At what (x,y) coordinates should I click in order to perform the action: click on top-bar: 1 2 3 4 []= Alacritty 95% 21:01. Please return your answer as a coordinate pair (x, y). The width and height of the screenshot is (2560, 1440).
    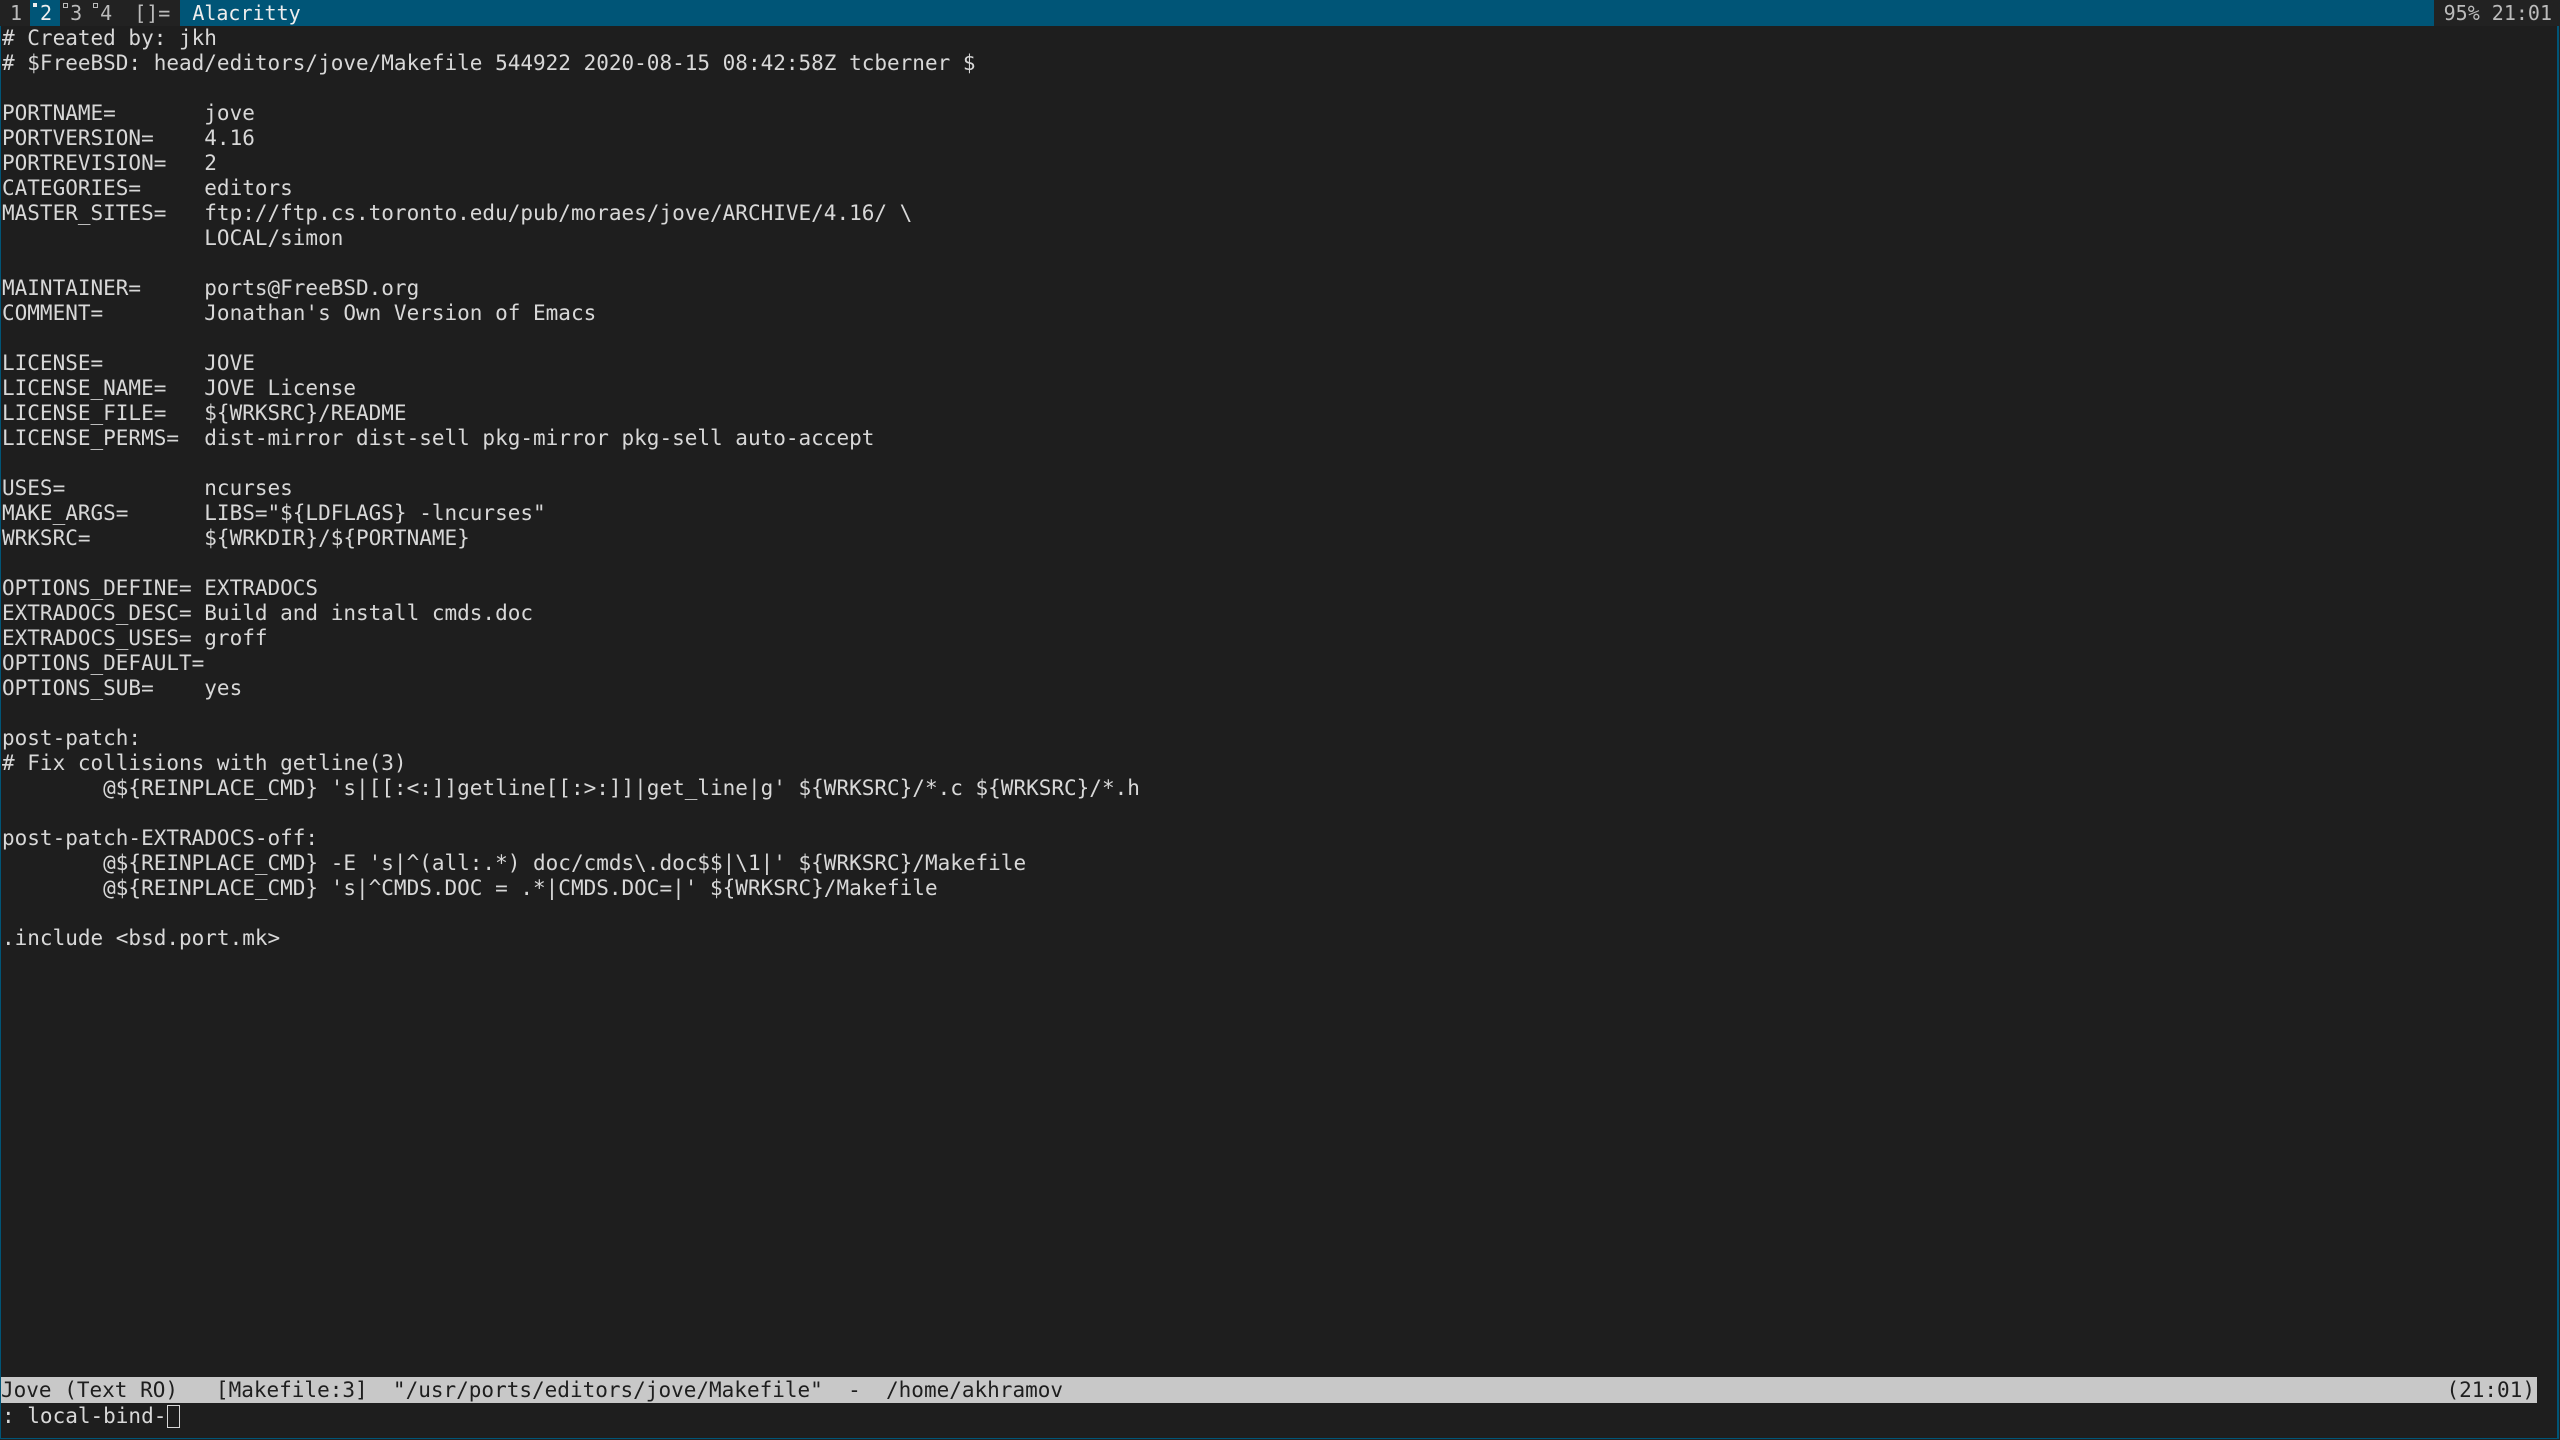
    Looking at the image, I should click on (1280, 13).